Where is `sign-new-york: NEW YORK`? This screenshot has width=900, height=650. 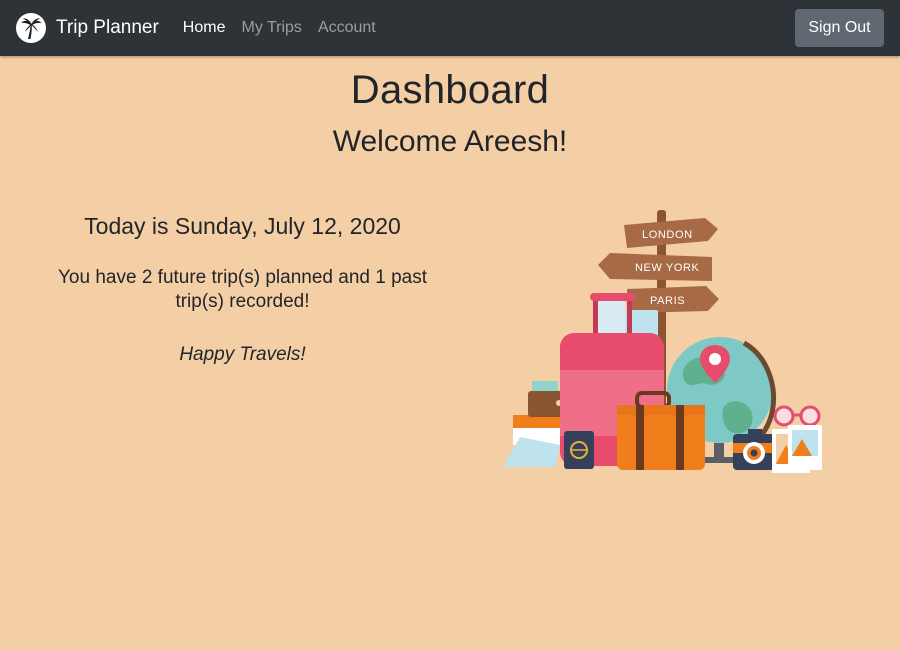 sign-new-york: NEW YORK is located at coordinates (667, 268).